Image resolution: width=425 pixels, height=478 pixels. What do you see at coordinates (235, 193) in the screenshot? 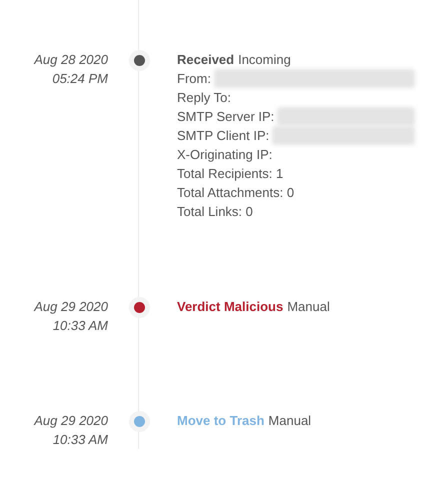
I see `detail-label: Total Attachments: 0` at bounding box center [235, 193].